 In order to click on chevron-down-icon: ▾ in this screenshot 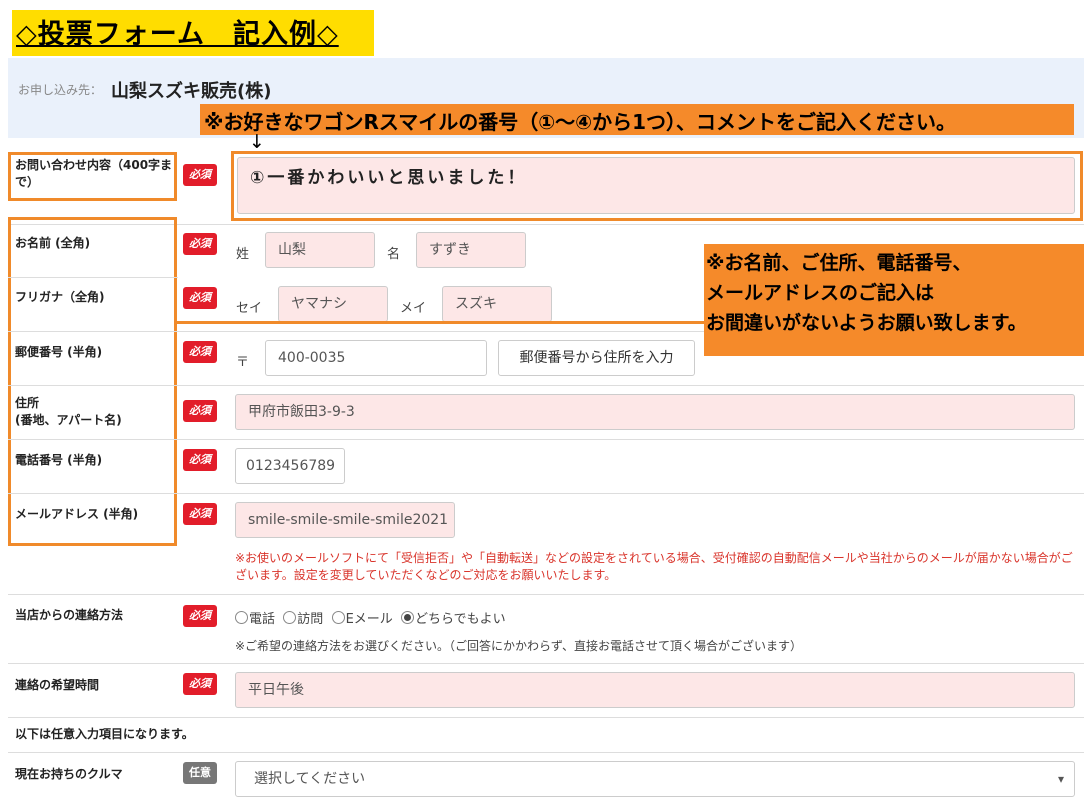, I will do `click(1060, 779)`.